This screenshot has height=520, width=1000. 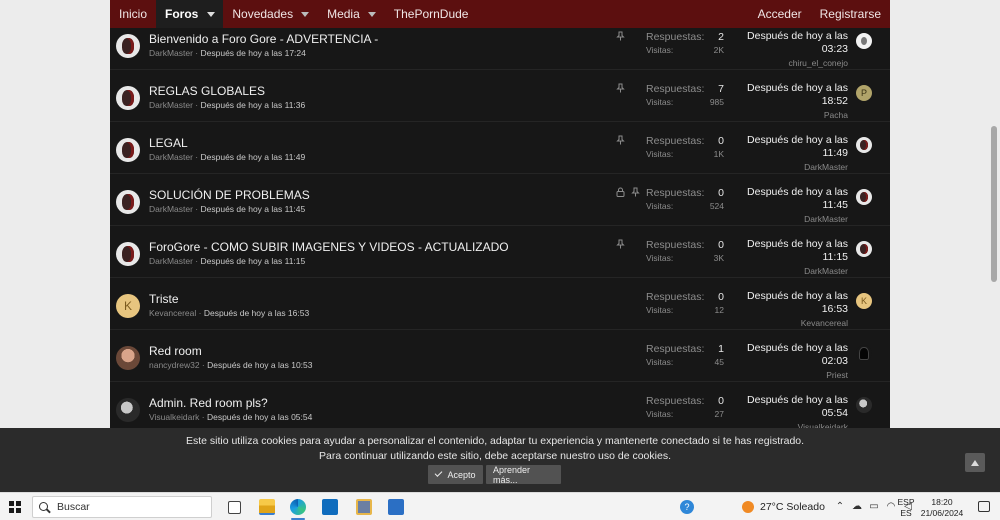 I want to click on last-post-date: Después de hoy a las 16:53, so click(x=793, y=303).